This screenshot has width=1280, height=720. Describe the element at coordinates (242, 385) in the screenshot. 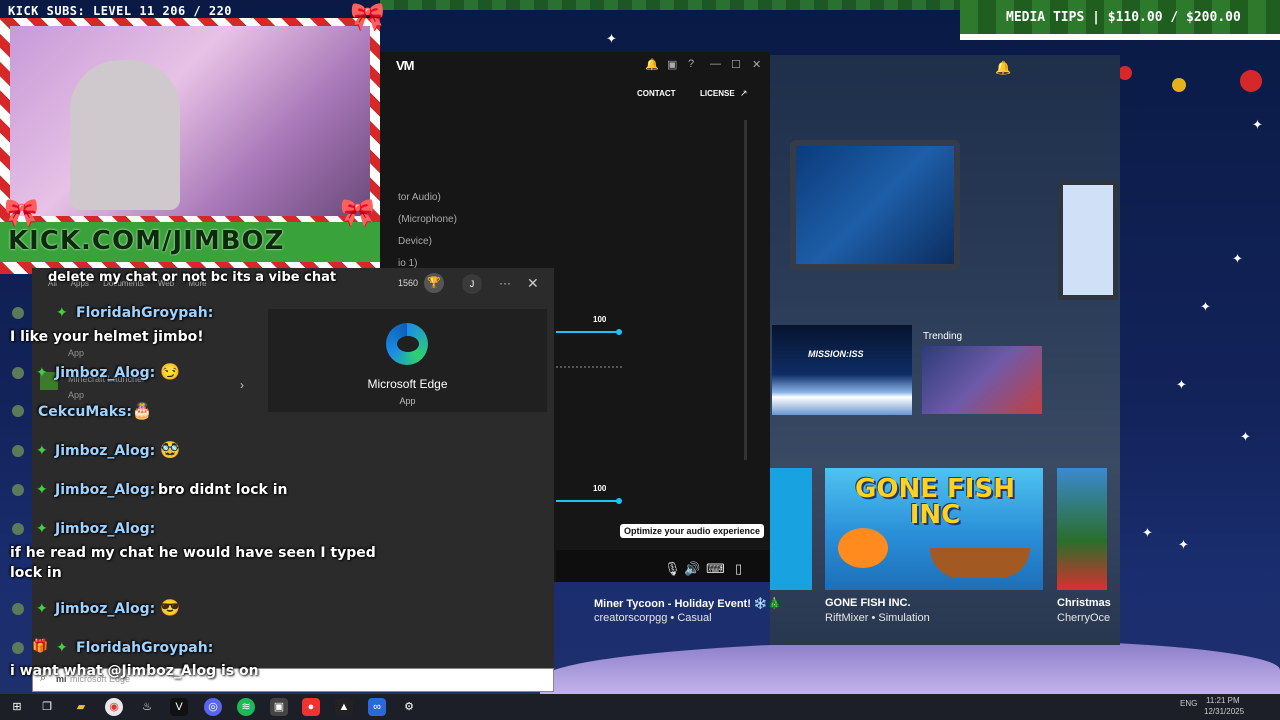

I see `chevron-right-icon: ›` at that location.